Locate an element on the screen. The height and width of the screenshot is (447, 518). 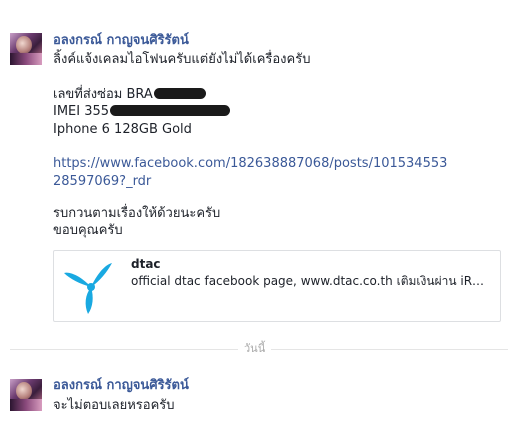
date-divider-label: วันนี้ is located at coordinates (255, 349).